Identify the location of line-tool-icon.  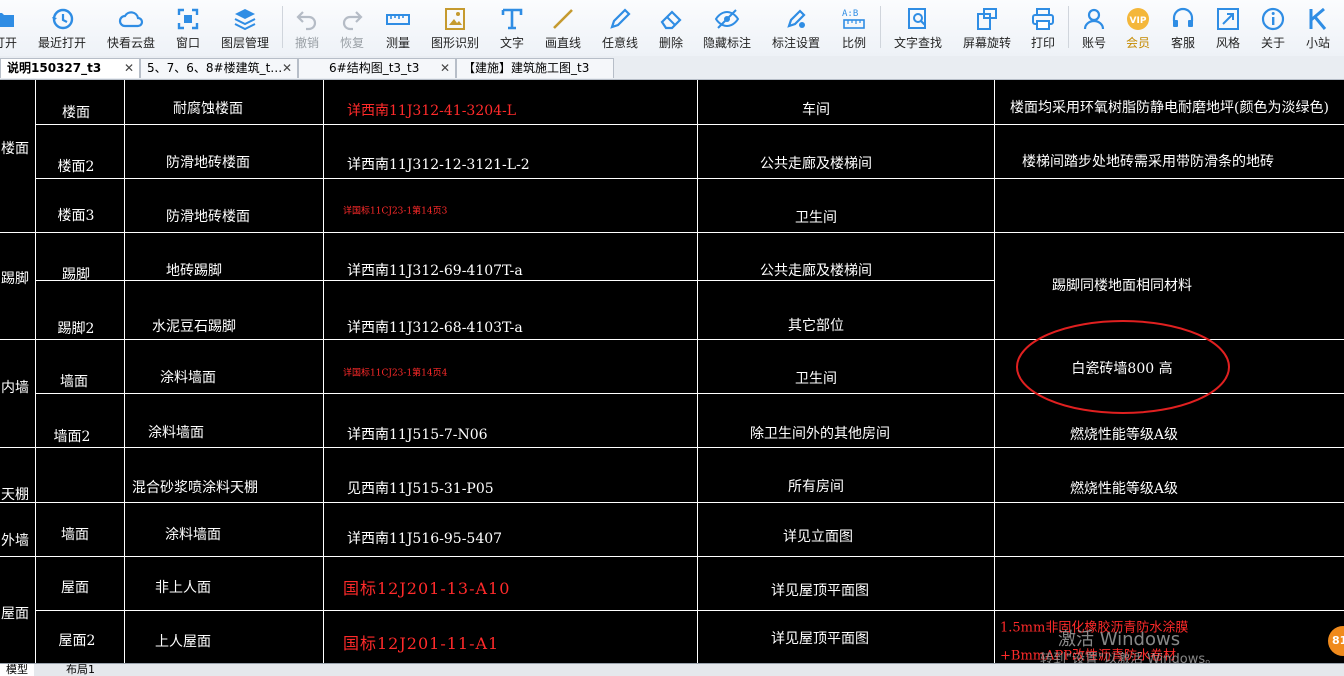
(563, 19).